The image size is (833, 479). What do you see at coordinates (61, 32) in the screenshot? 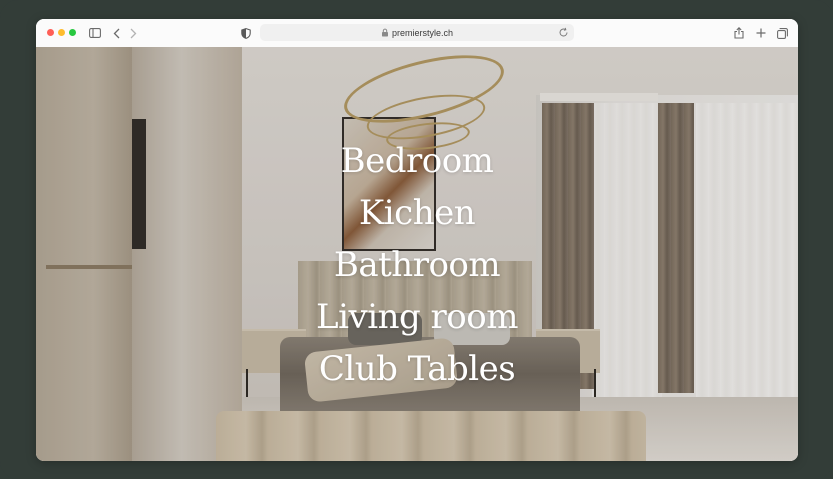
I see `minimize-window-button` at bounding box center [61, 32].